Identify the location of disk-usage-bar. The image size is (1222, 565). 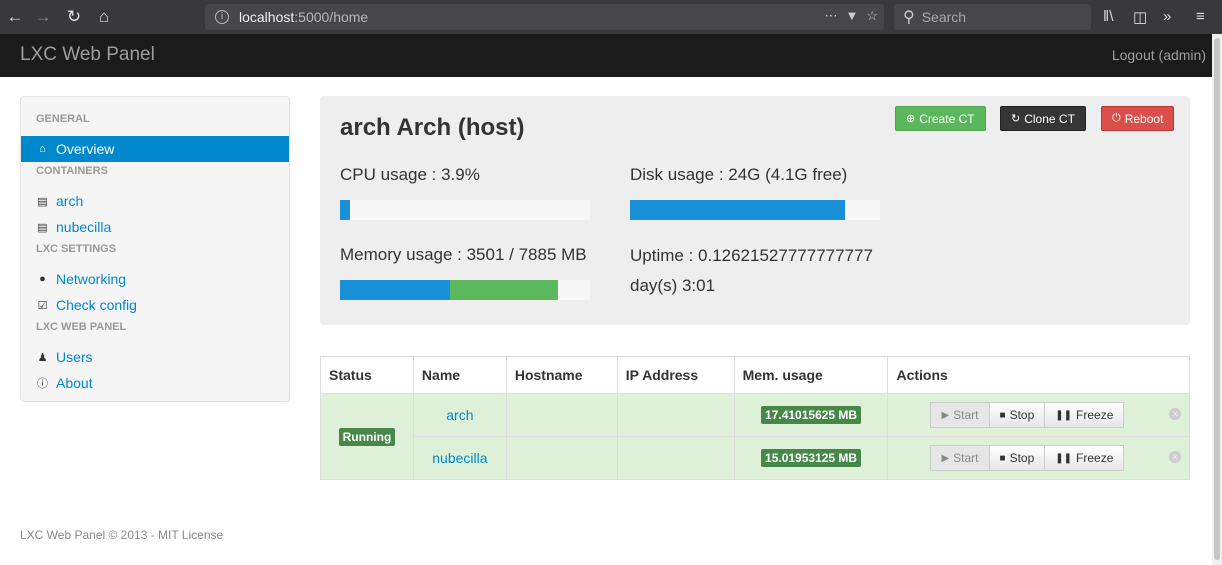
(755, 210).